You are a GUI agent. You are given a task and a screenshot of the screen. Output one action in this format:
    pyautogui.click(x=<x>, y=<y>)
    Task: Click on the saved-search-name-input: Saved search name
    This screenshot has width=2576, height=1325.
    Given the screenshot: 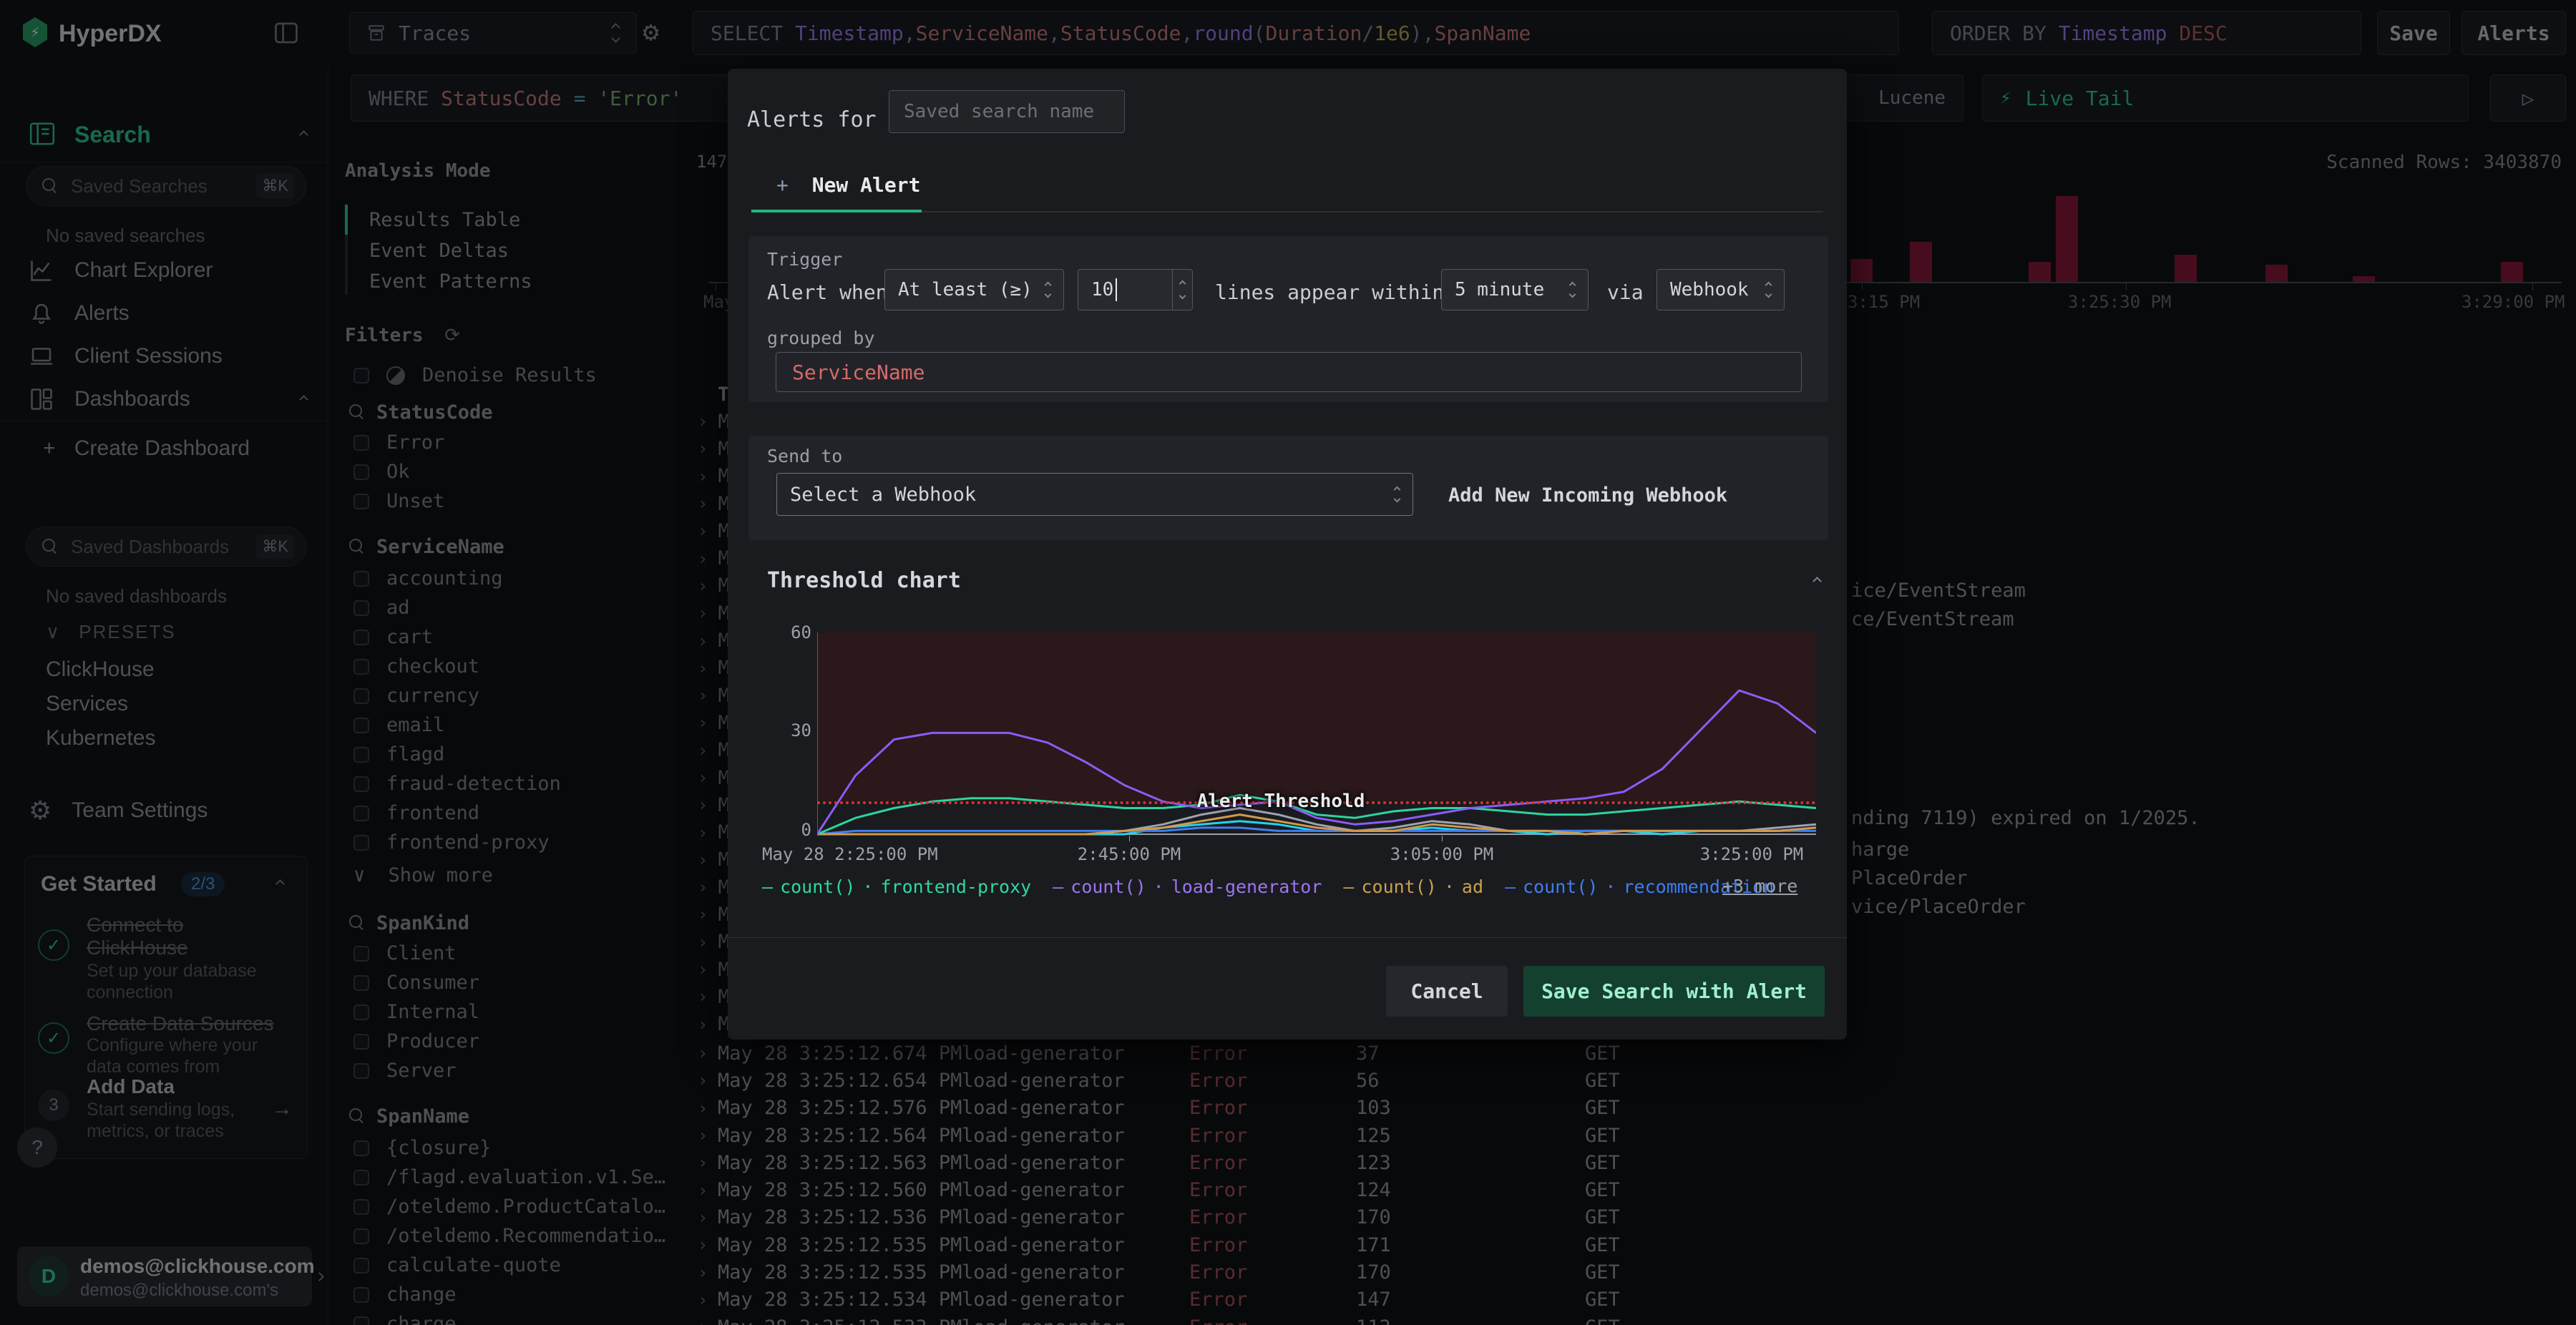 What is the action you would take?
    pyautogui.click(x=1007, y=111)
    